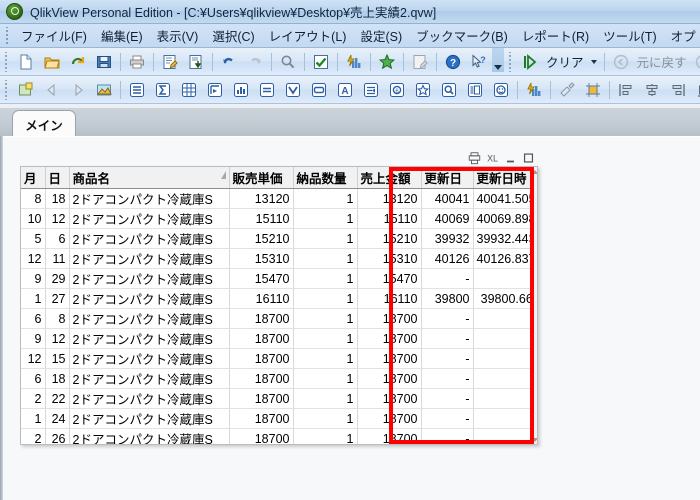  What do you see at coordinates (475, 90) in the screenshot?
I see `container-object-icon` at bounding box center [475, 90].